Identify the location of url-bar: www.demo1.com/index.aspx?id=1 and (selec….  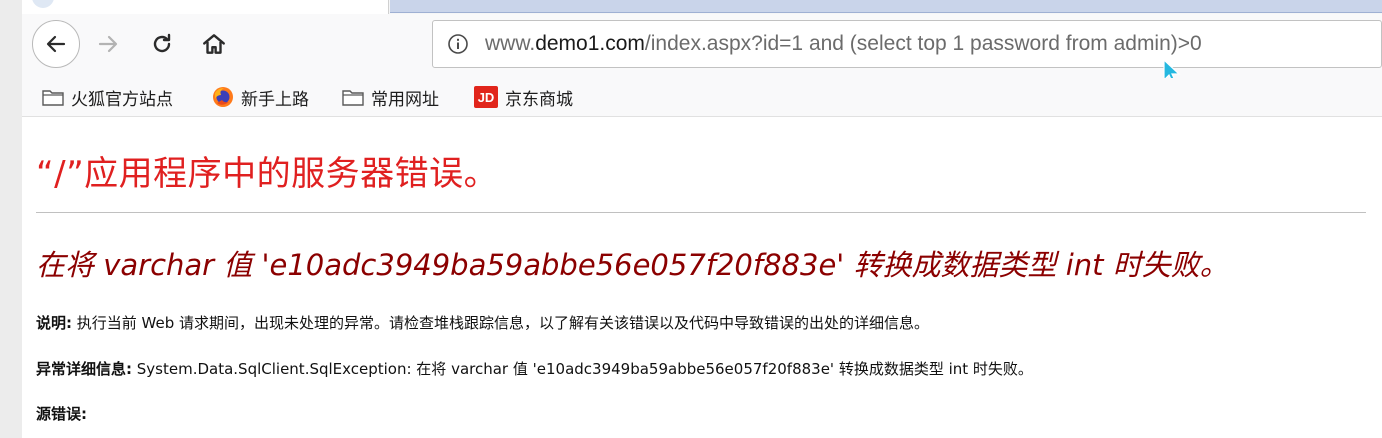
(907, 44).